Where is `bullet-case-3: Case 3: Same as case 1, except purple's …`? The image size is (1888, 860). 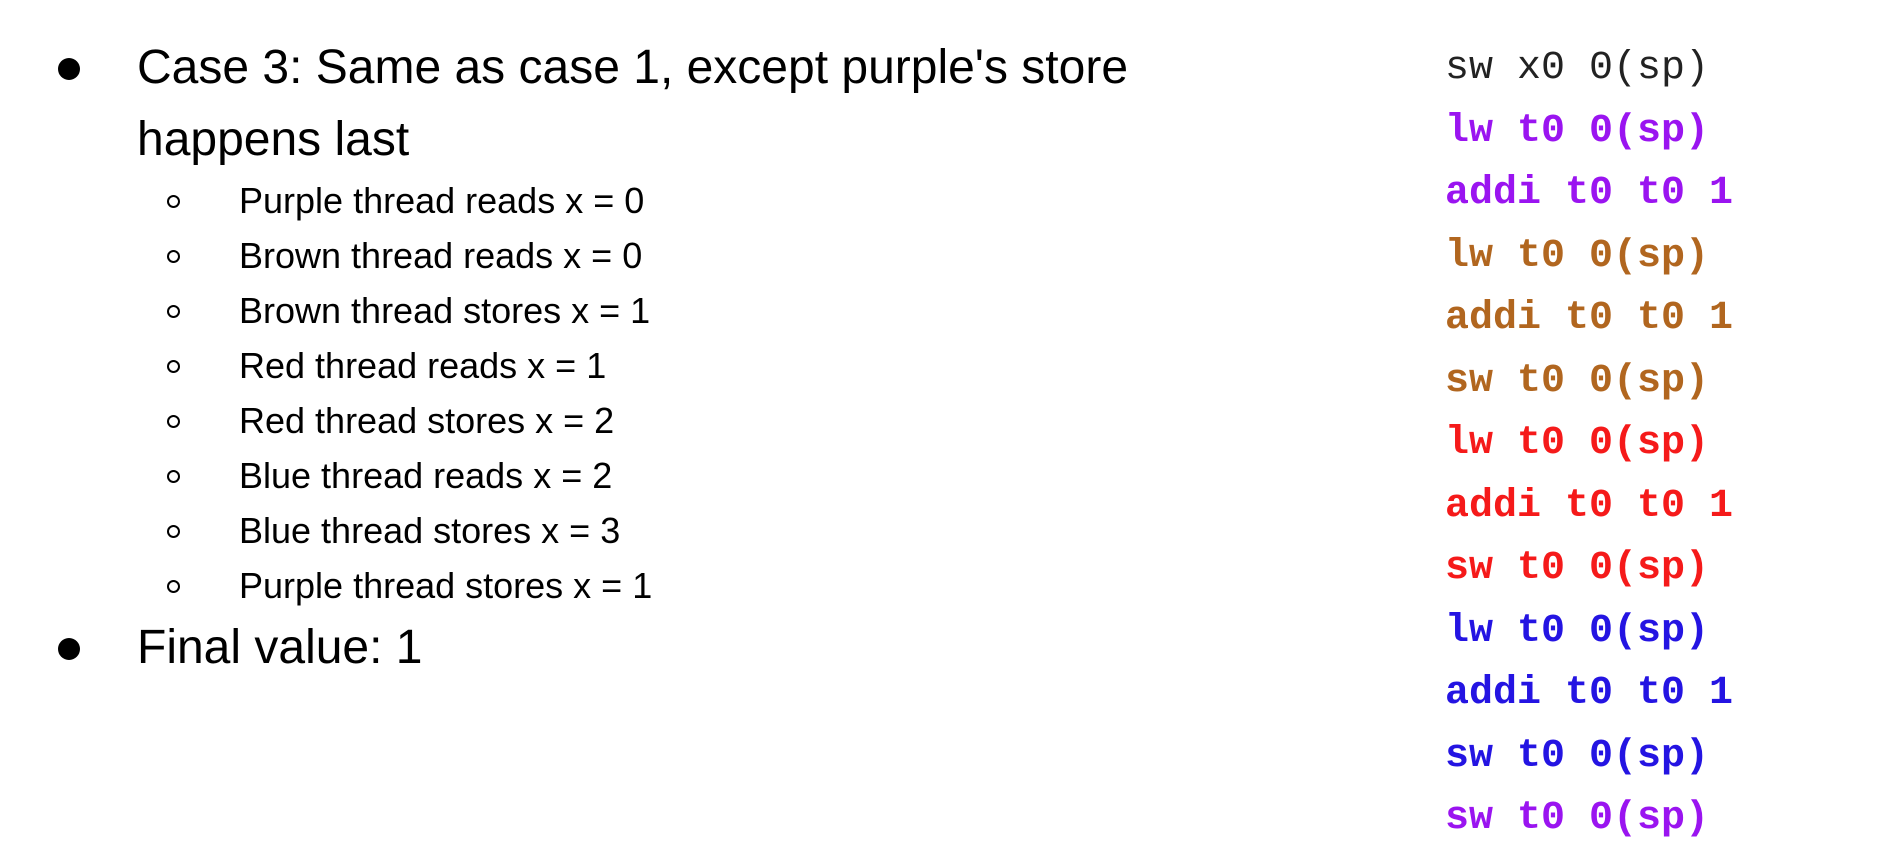
bullet-case-3: Case 3: Same as case 1, except purple's … is located at coordinates (650, 104).